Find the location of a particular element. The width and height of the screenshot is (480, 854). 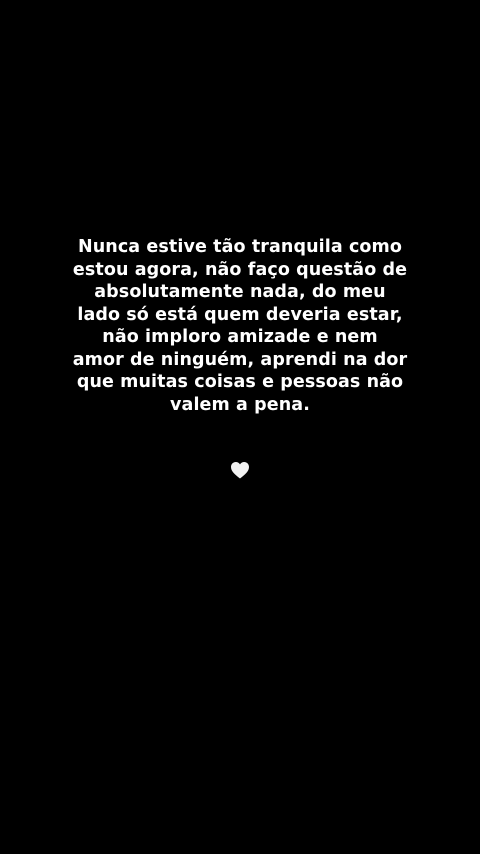

quote-line: estou agora, não faço questão de is located at coordinates (240, 269).